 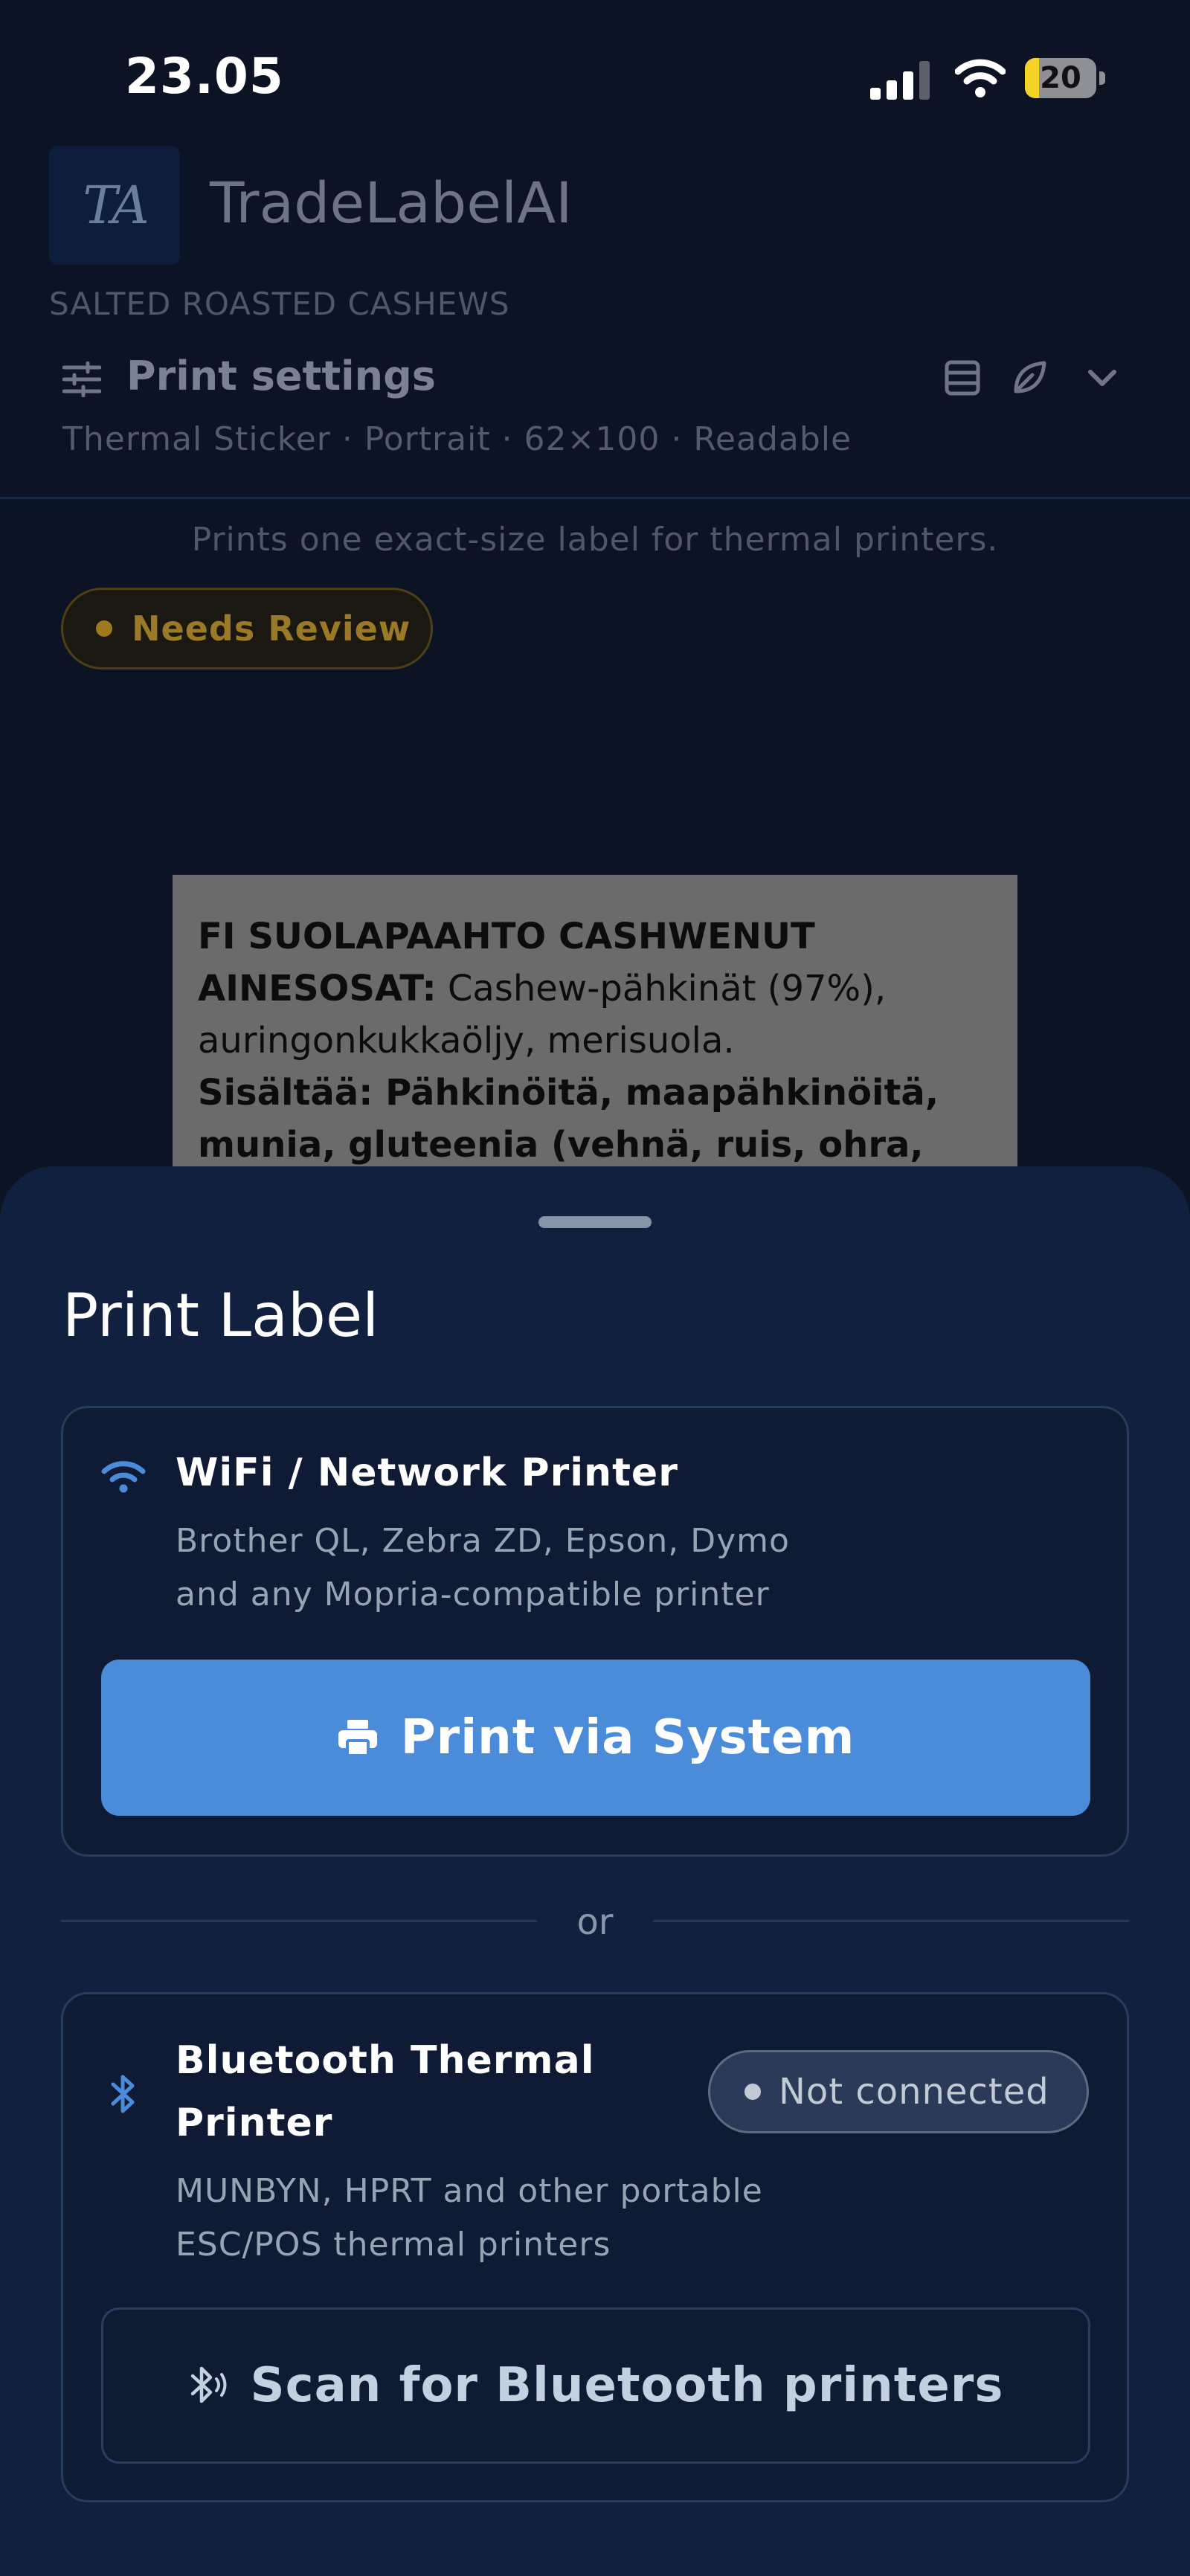 What do you see at coordinates (595, 1222) in the screenshot?
I see `sheet-drag-handle` at bounding box center [595, 1222].